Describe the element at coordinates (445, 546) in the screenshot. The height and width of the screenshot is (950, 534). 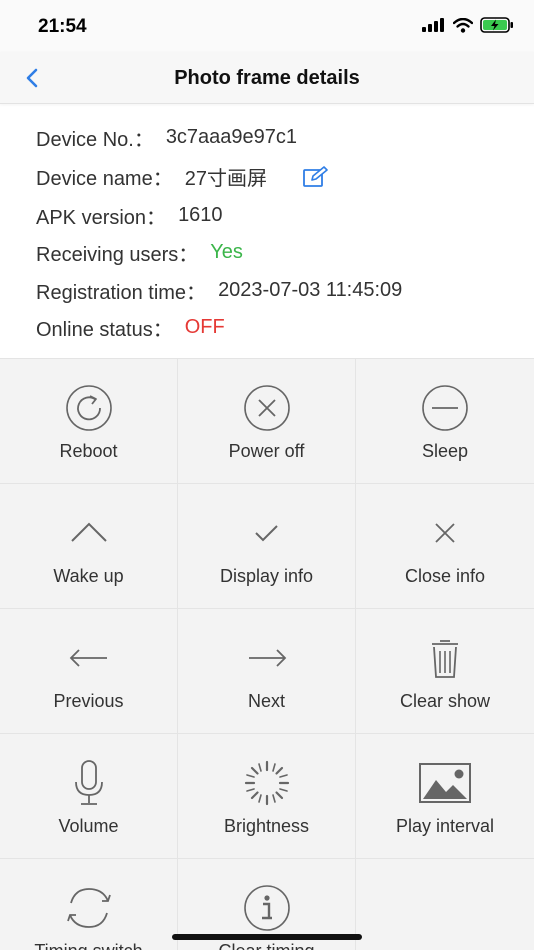
I see `close-info-button: Close info` at that location.